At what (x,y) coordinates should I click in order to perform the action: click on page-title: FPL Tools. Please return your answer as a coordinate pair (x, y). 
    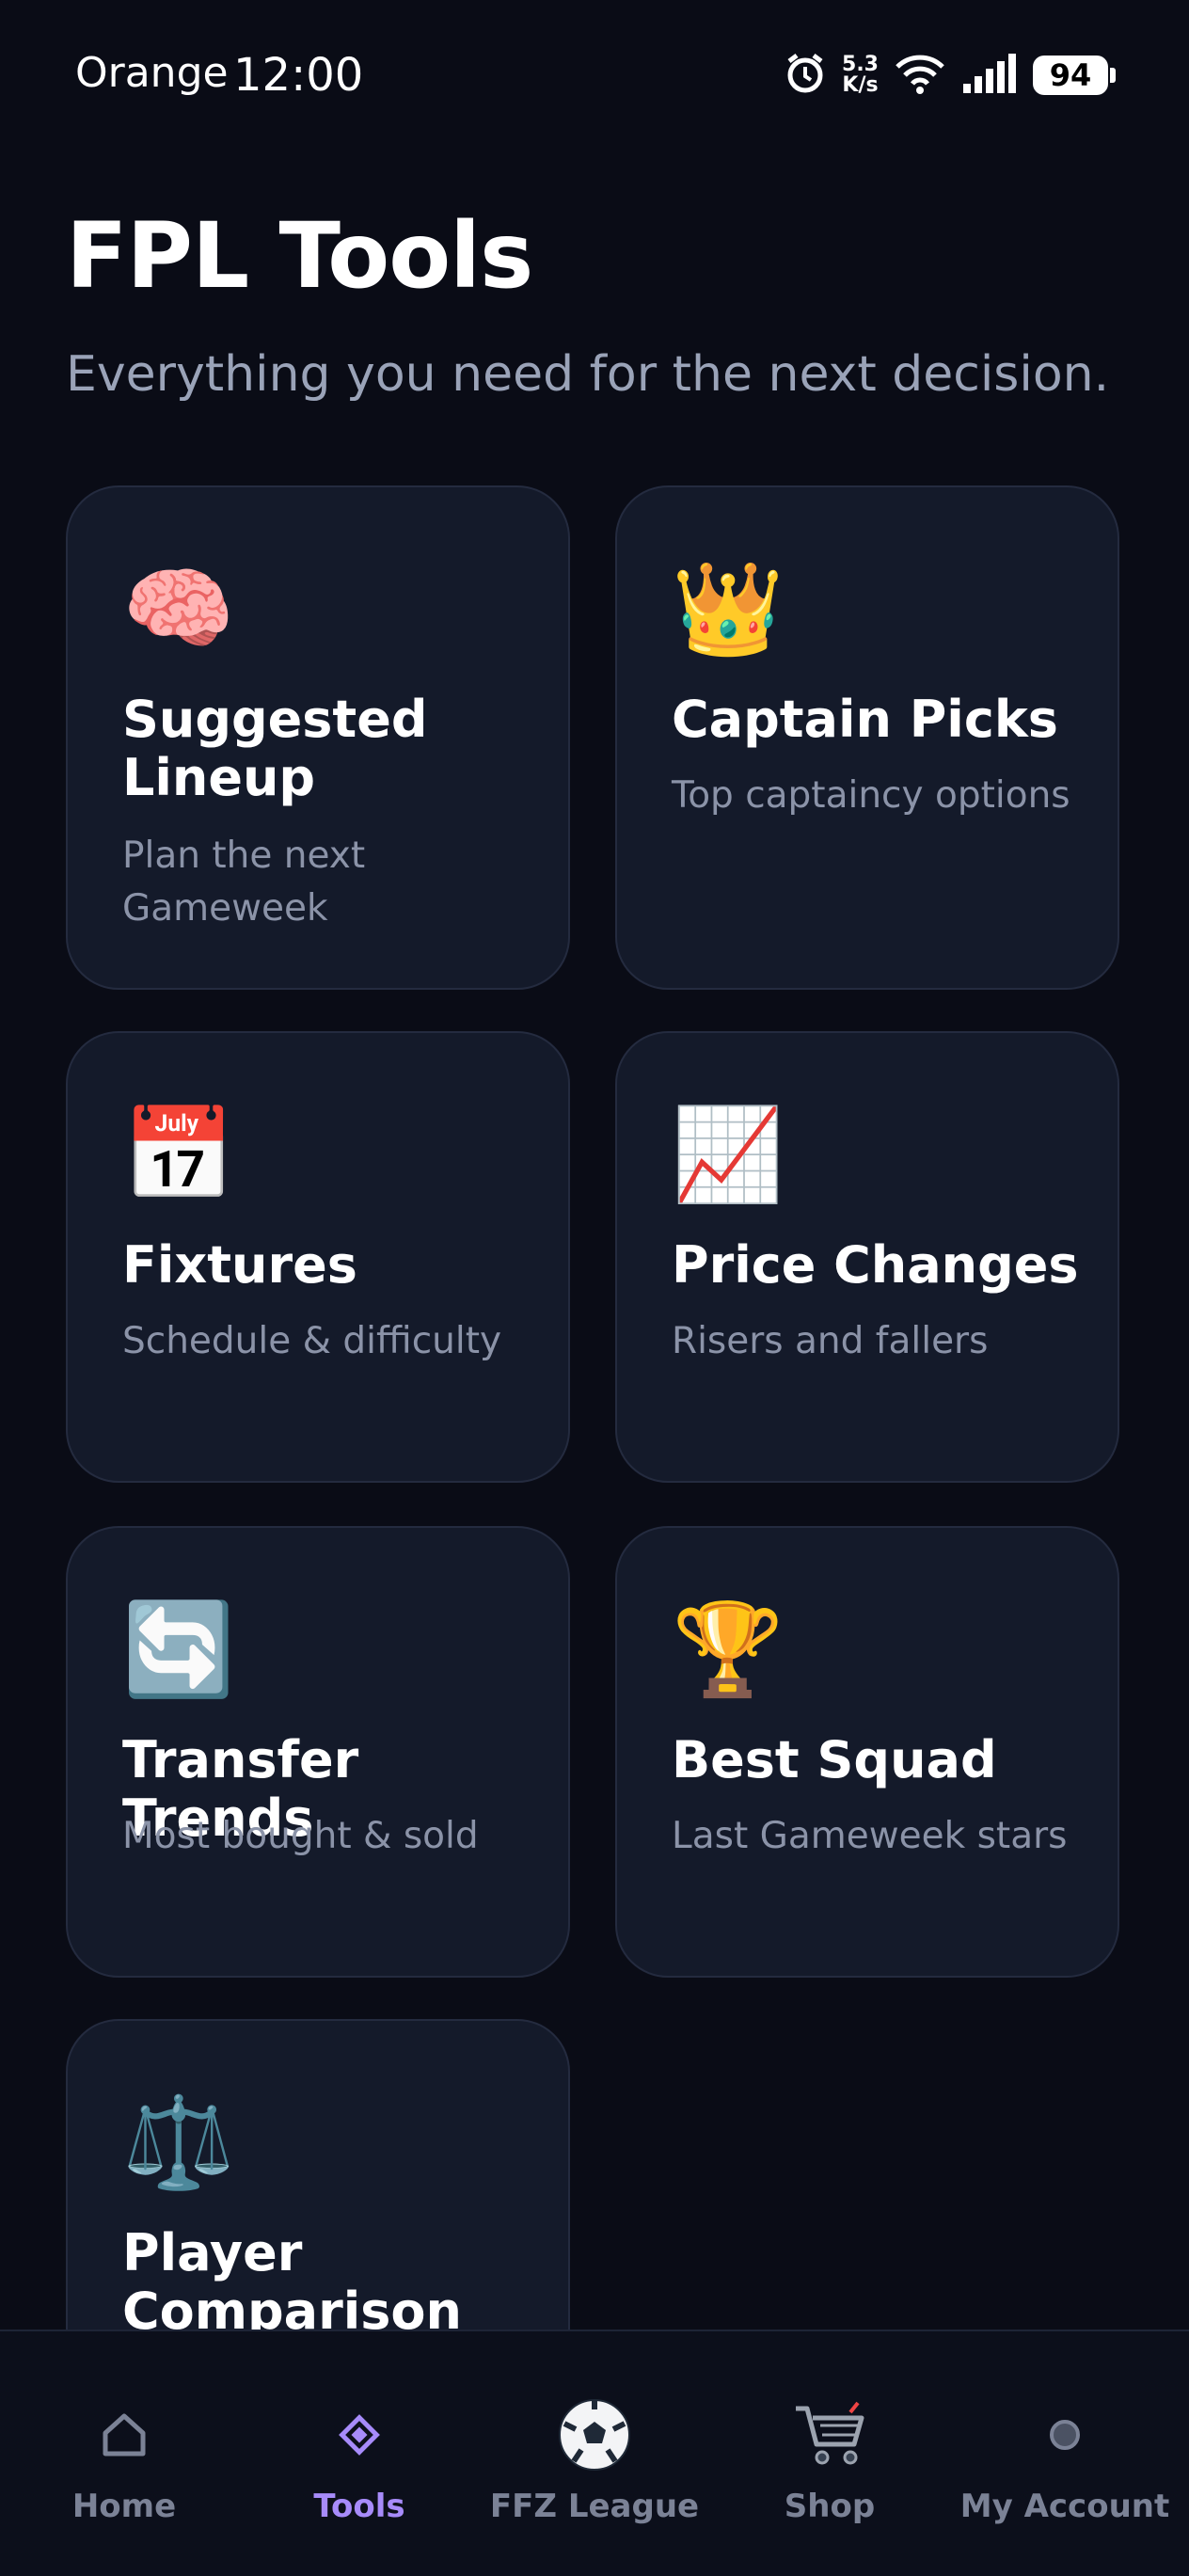
    Looking at the image, I should click on (299, 256).